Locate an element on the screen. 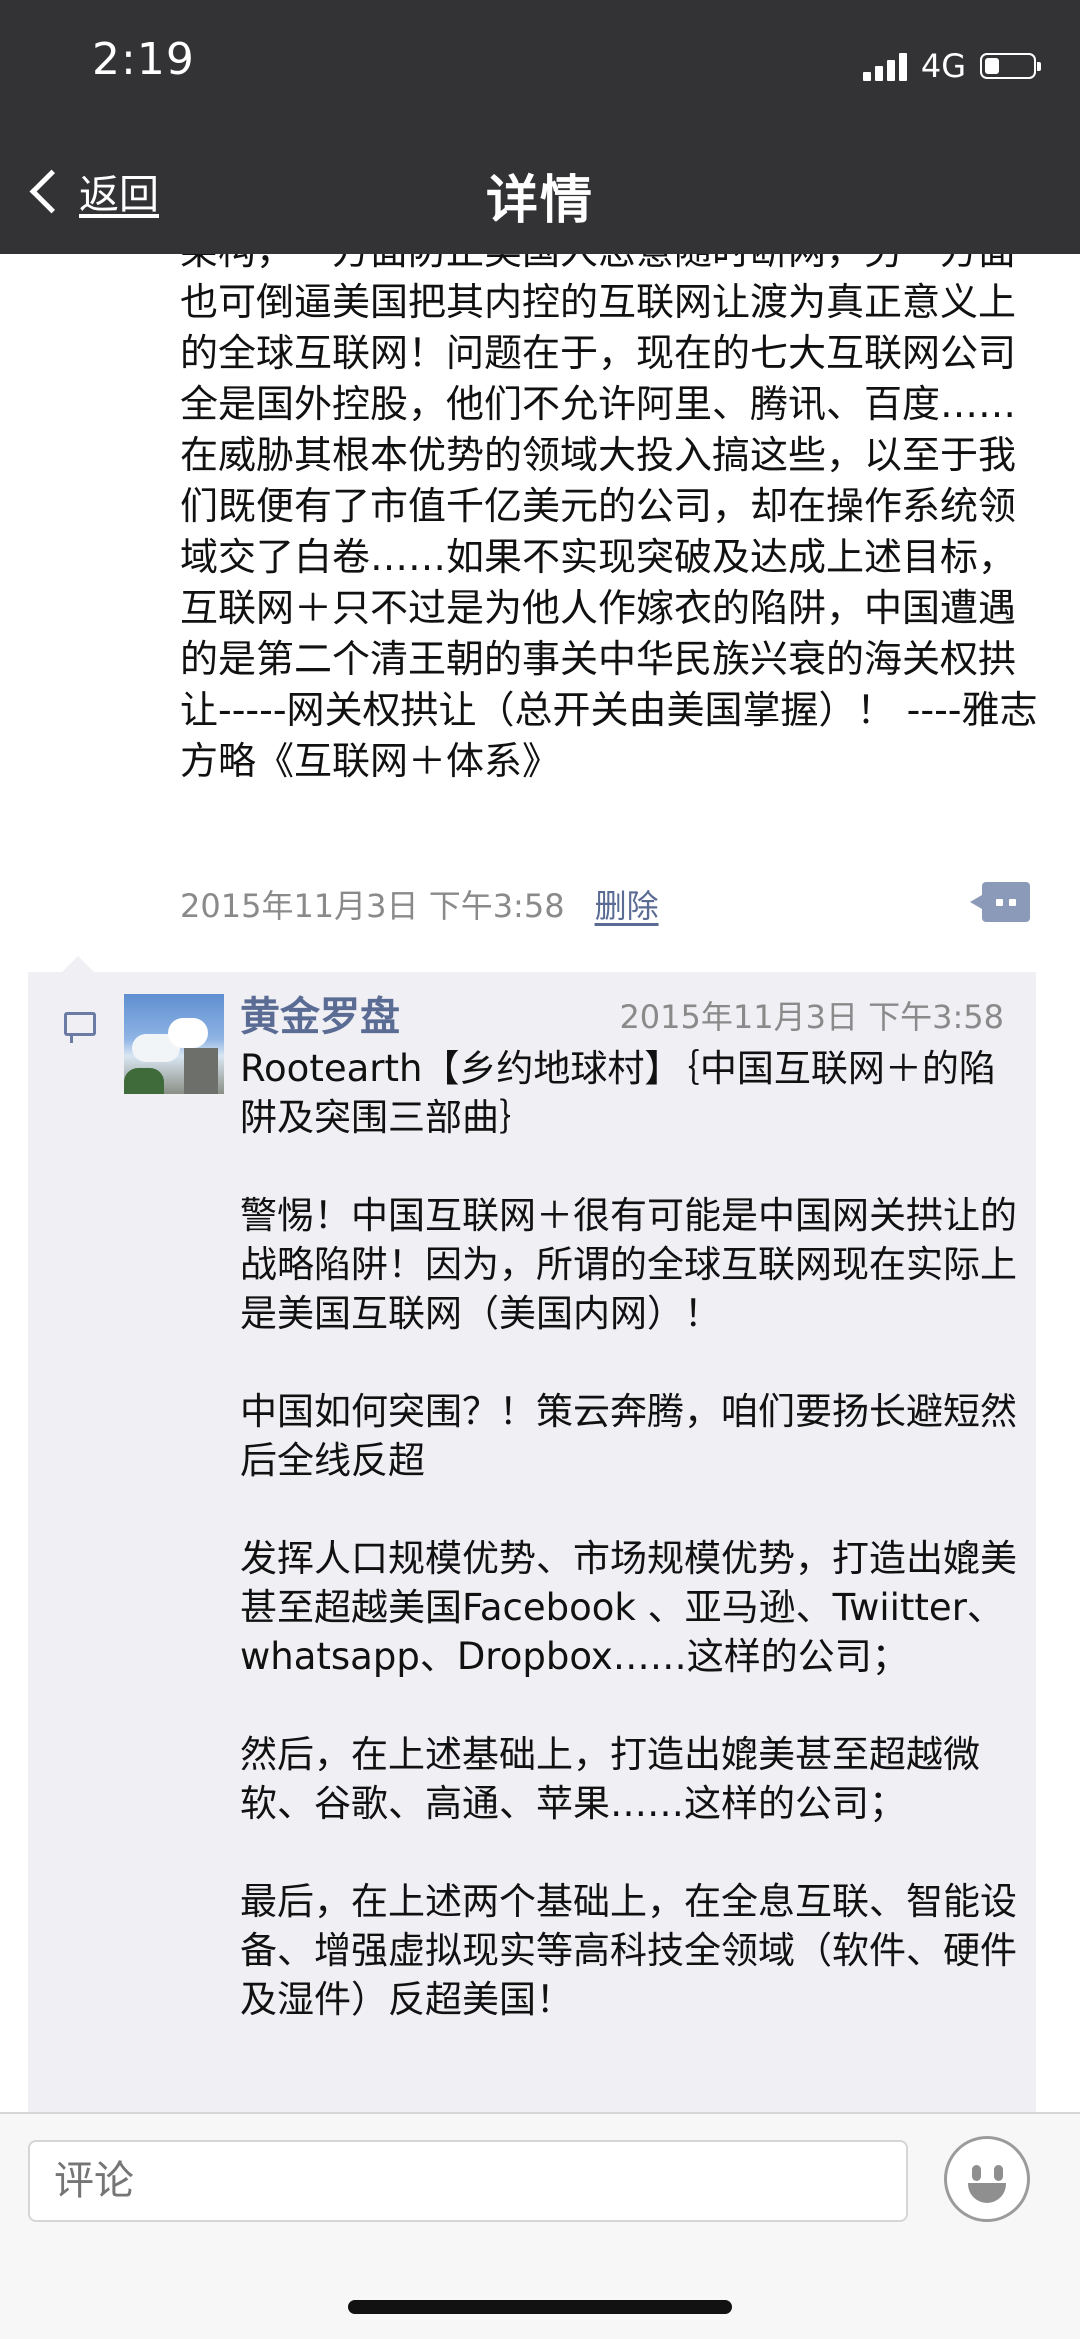  status-bar: 2:19 4G is located at coordinates (540, 63).